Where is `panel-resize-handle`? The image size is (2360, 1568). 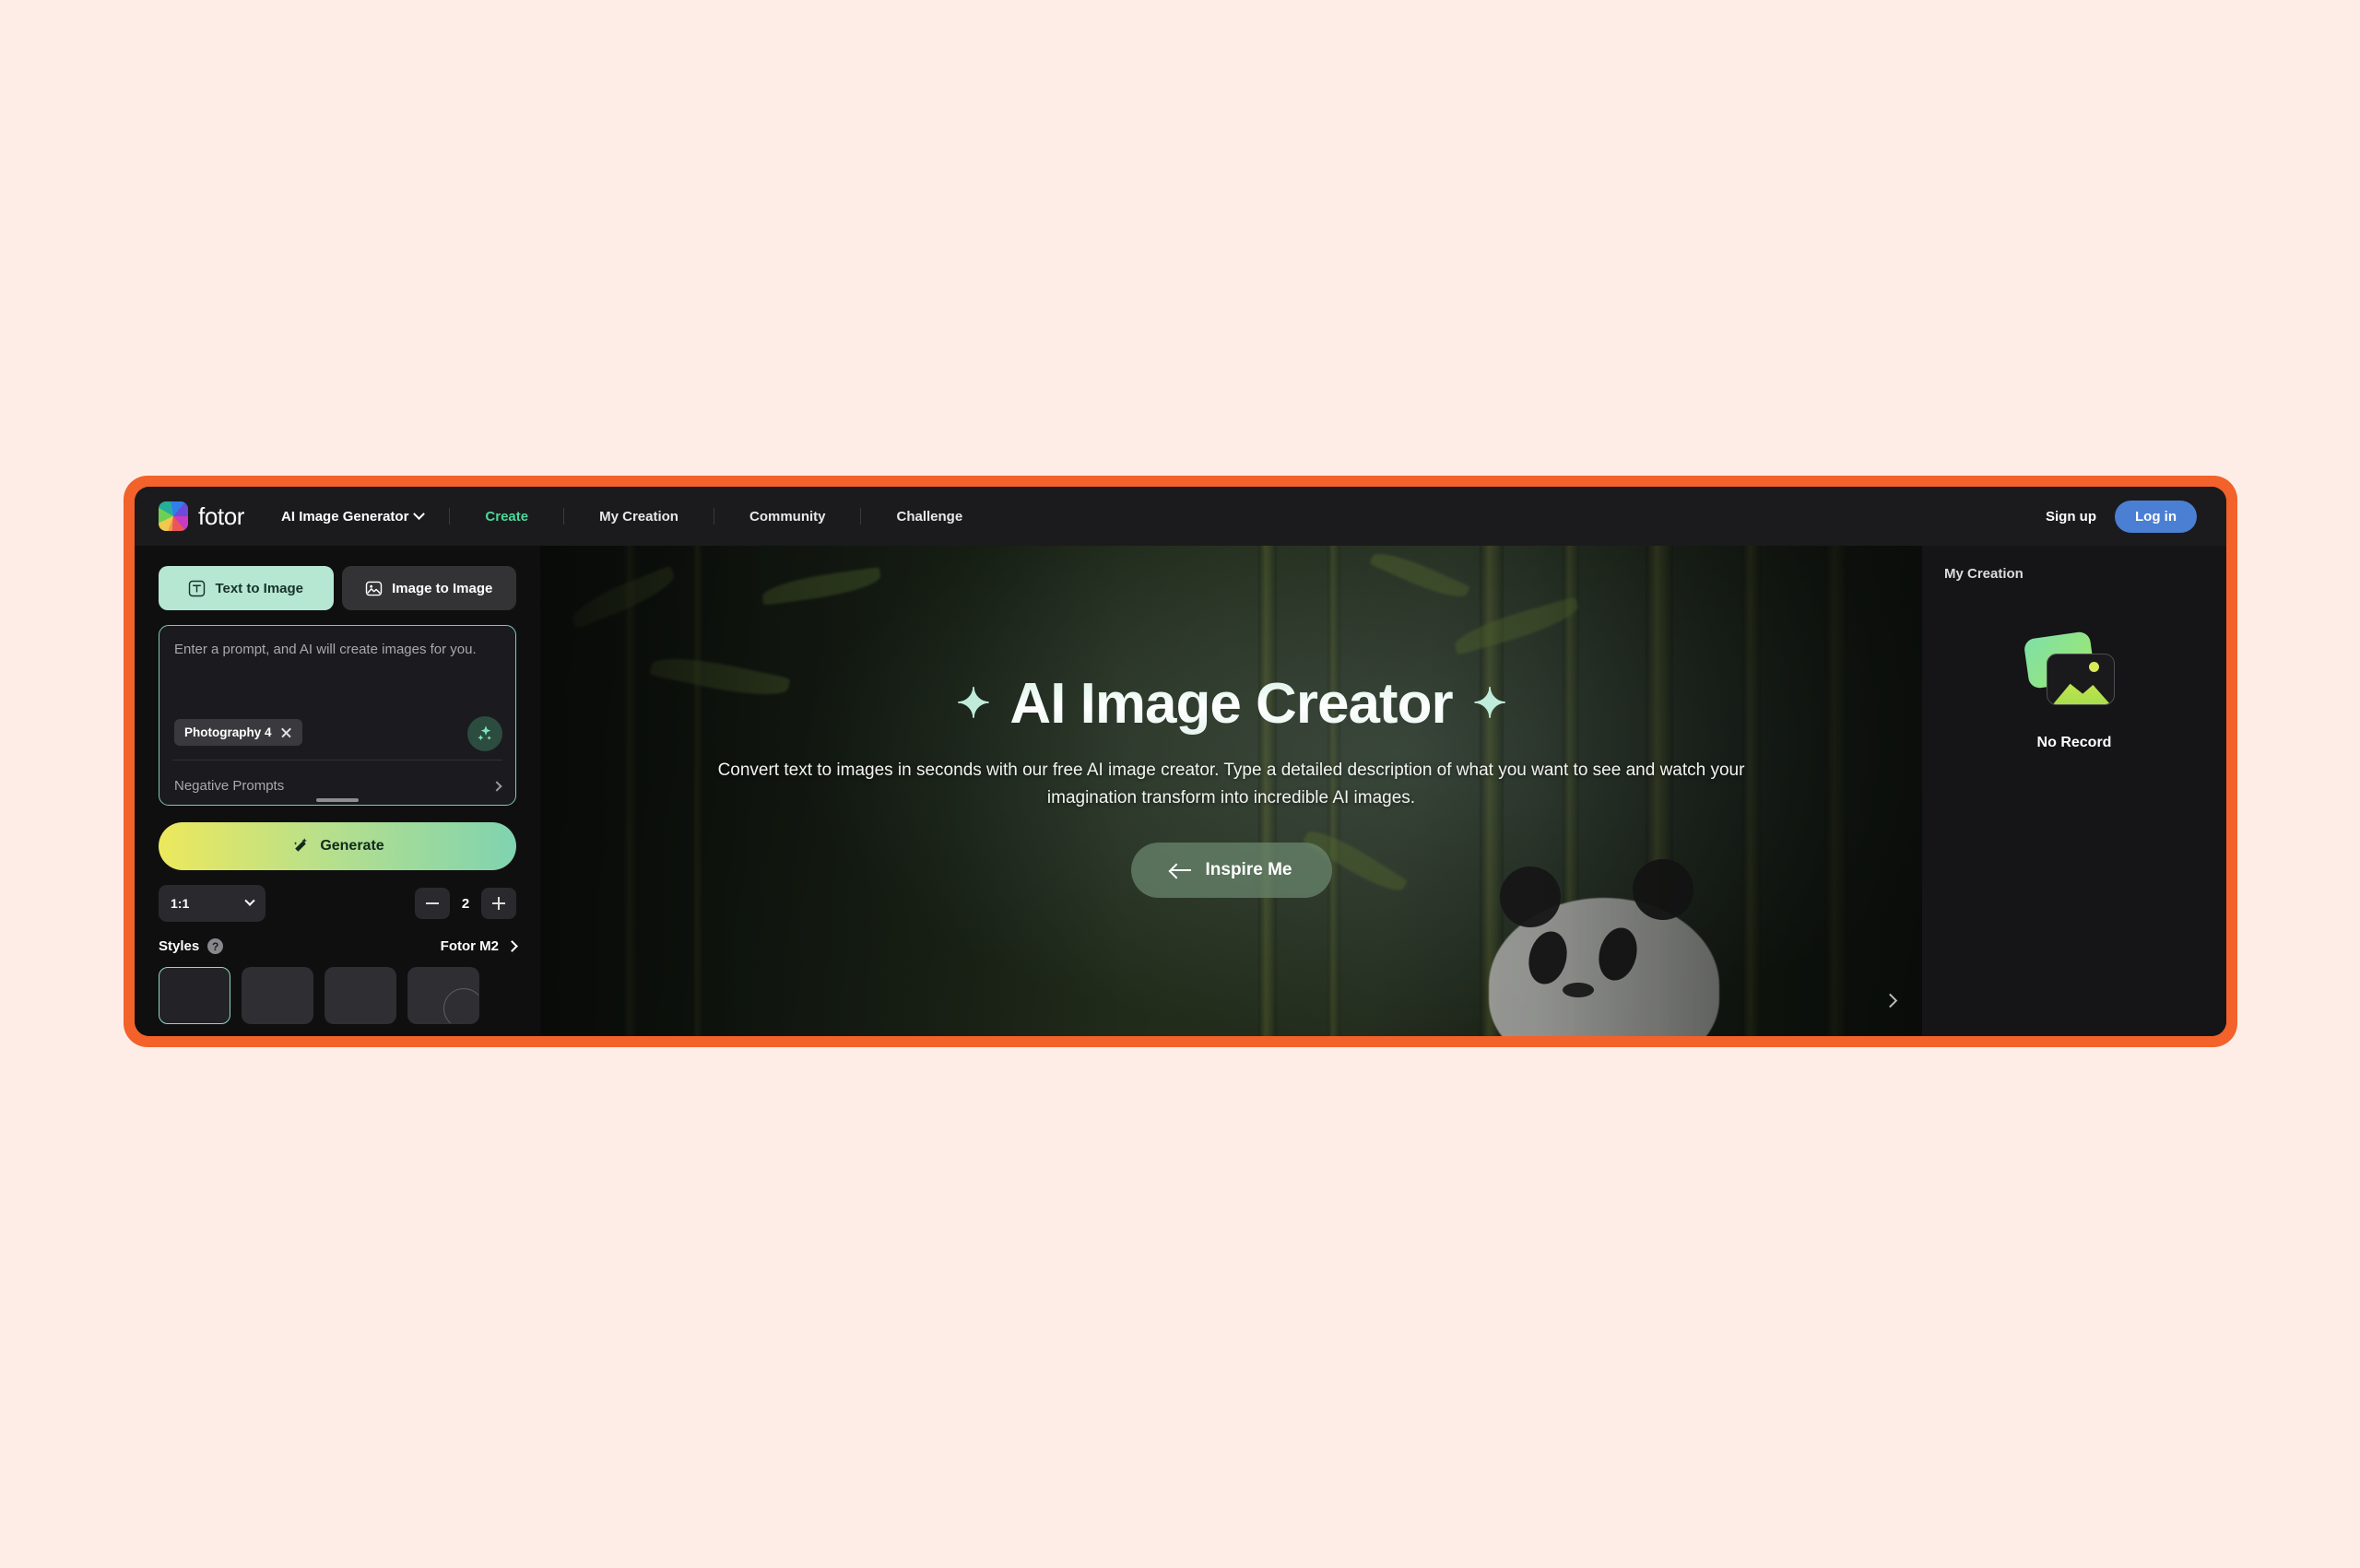
panel-resize-handle is located at coordinates (337, 800).